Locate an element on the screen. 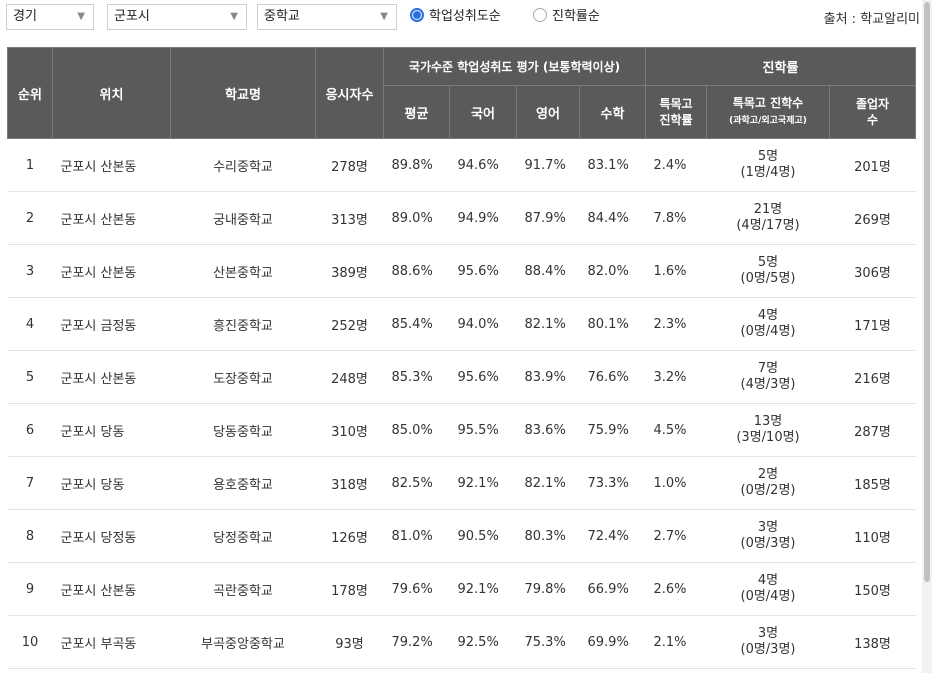 This screenshot has height=673, width=932. graduates-cell: 138명 is located at coordinates (872, 642).